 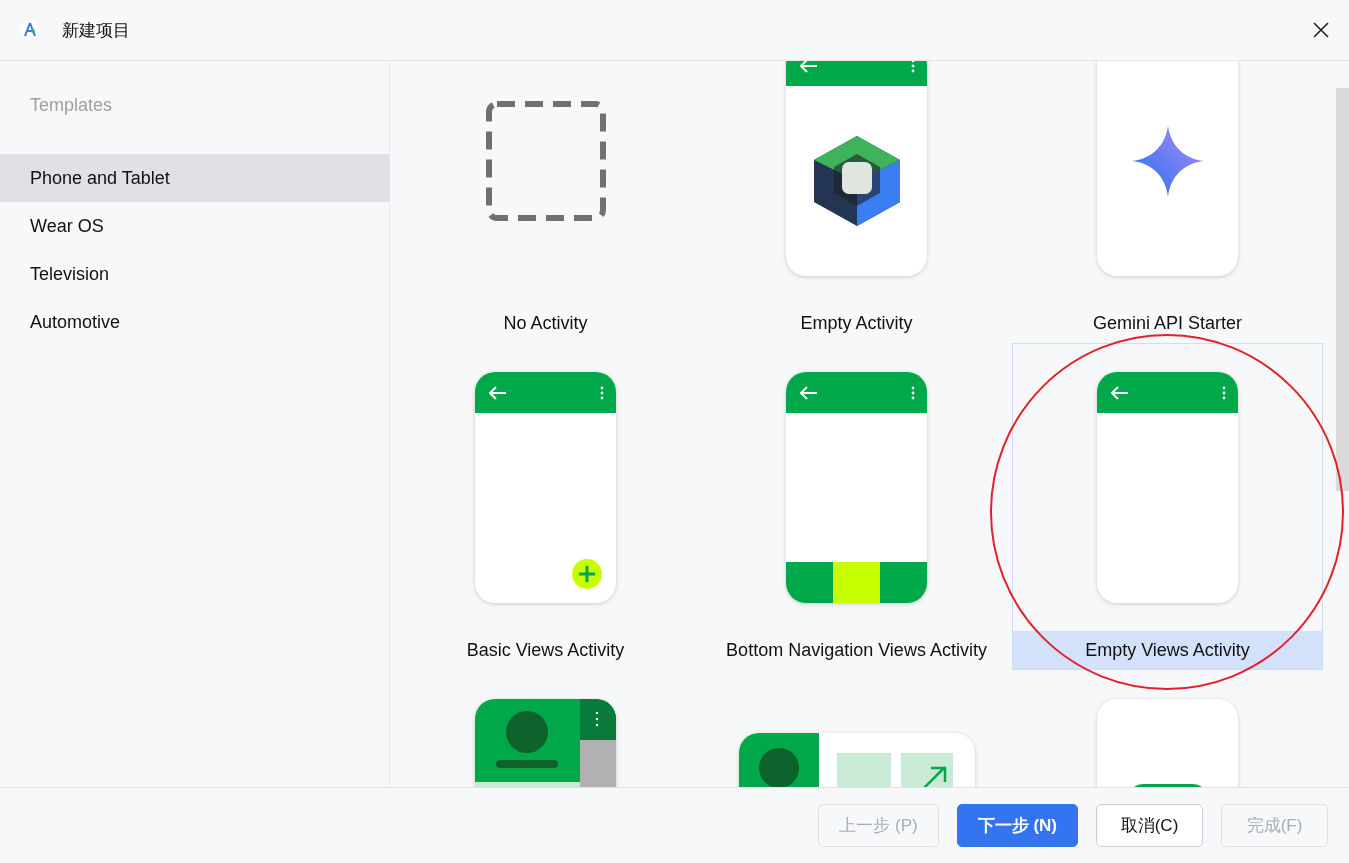 I want to click on sidebar-item: Phone and Tablet, so click(x=194, y=178).